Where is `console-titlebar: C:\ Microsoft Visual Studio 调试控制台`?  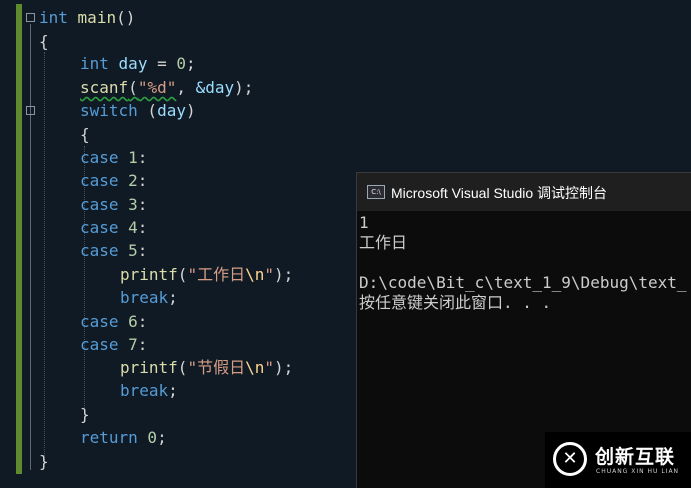
console-titlebar: C:\ Microsoft Visual Studio 调试控制台 is located at coordinates (524, 192).